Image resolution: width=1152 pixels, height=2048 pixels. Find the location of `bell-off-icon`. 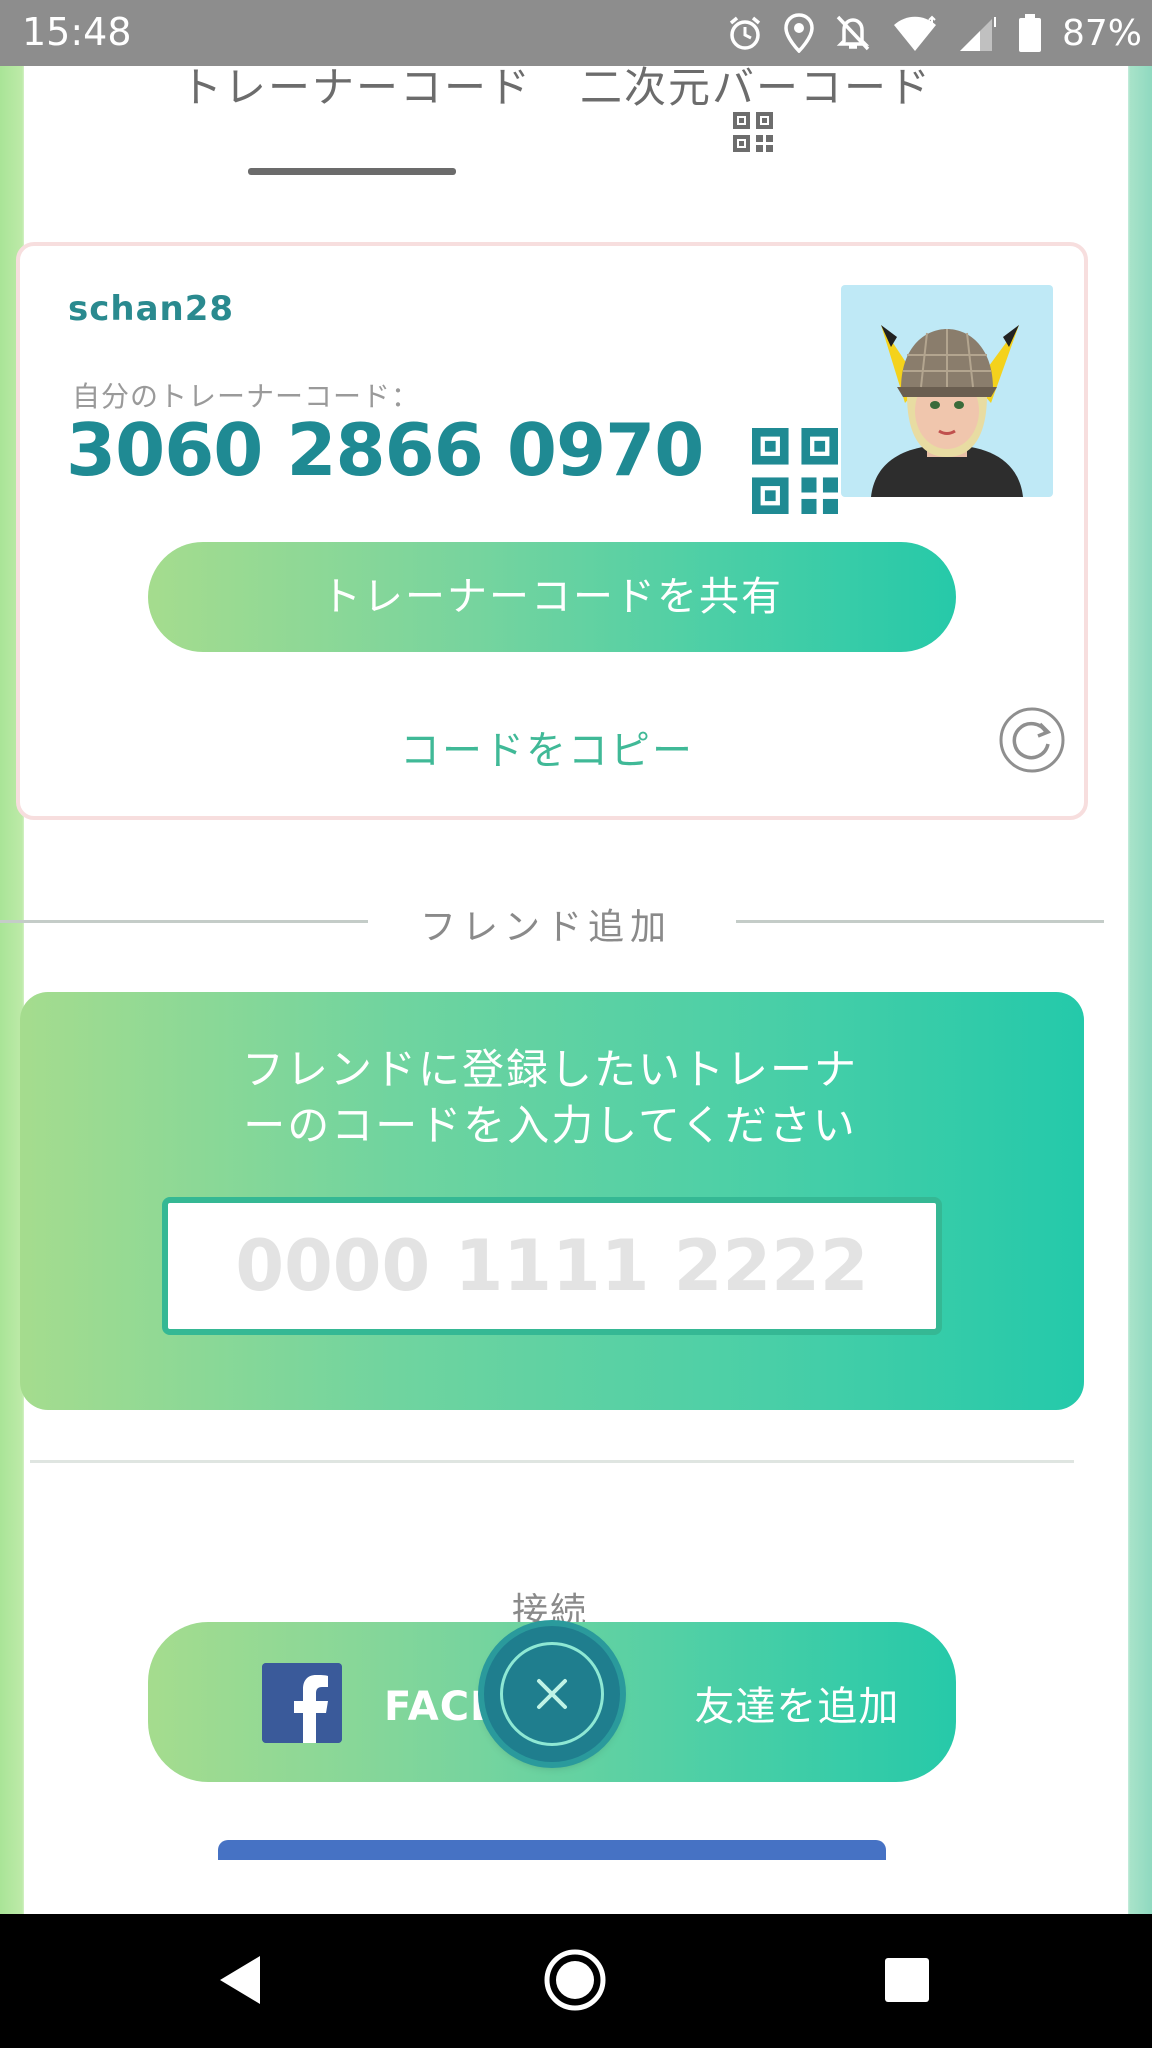

bell-off-icon is located at coordinates (853, 33).